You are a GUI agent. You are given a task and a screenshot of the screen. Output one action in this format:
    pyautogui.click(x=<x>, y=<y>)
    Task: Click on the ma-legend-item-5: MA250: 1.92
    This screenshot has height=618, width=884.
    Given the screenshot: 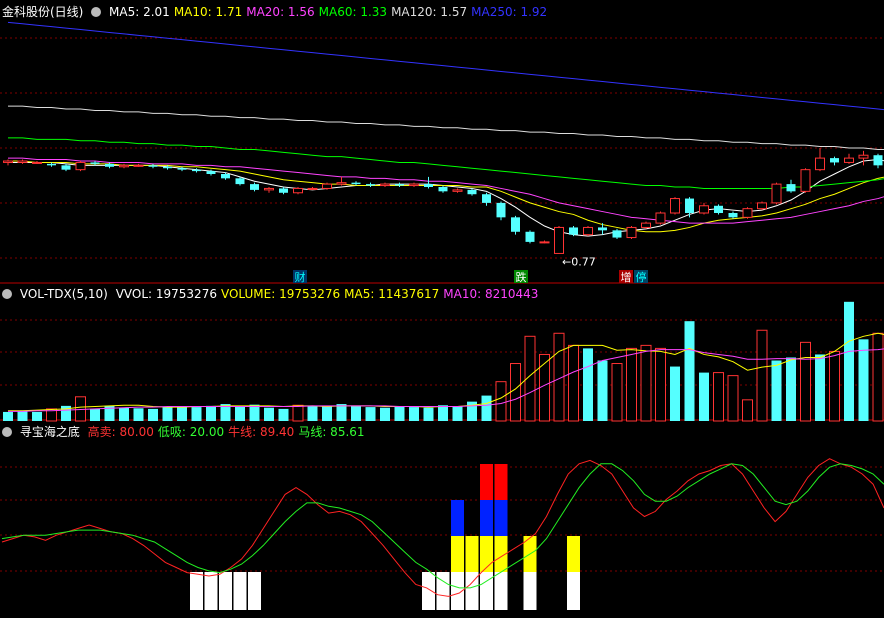 What is the action you would take?
    pyautogui.click(x=509, y=12)
    